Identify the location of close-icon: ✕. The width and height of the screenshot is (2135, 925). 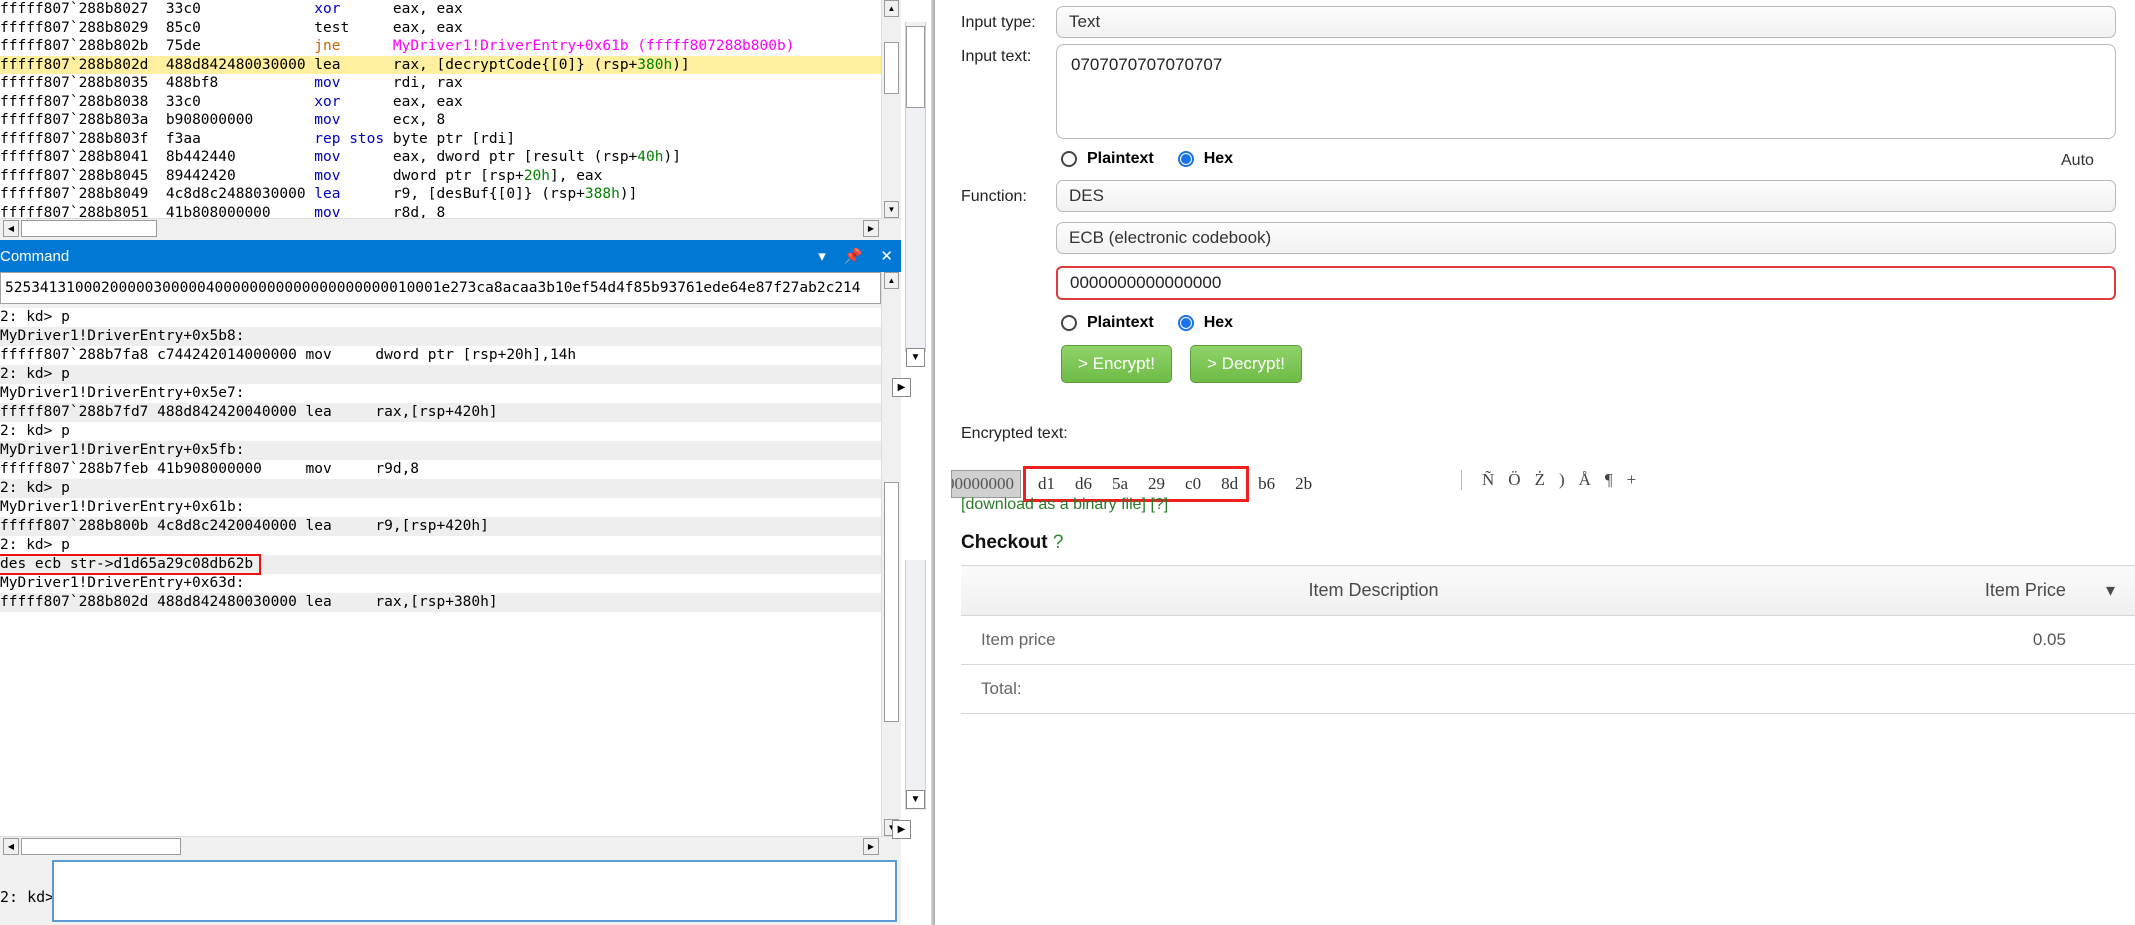
(886, 256).